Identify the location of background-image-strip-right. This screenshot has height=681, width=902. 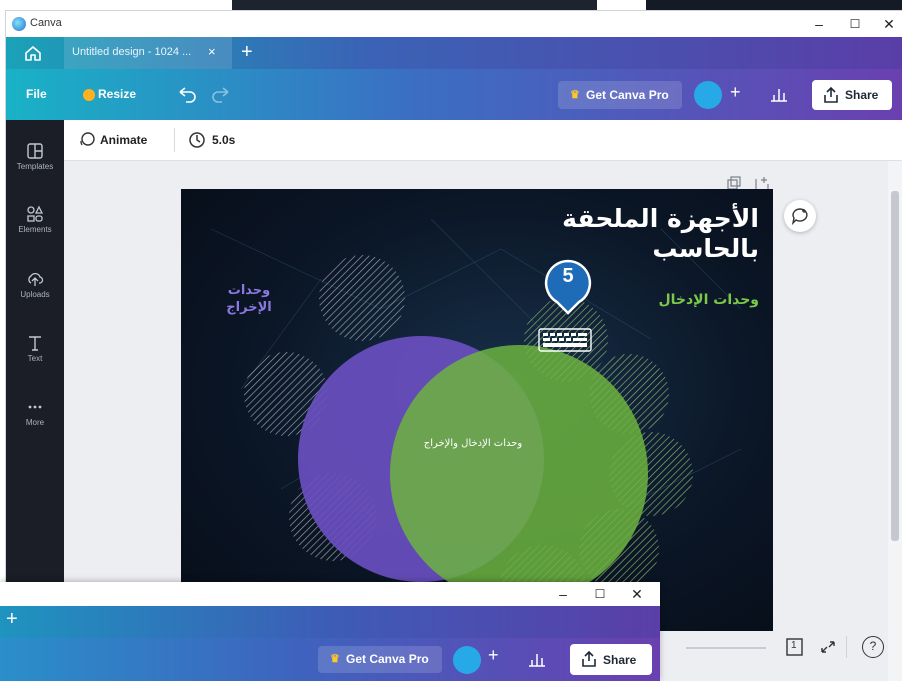
(774, 5).